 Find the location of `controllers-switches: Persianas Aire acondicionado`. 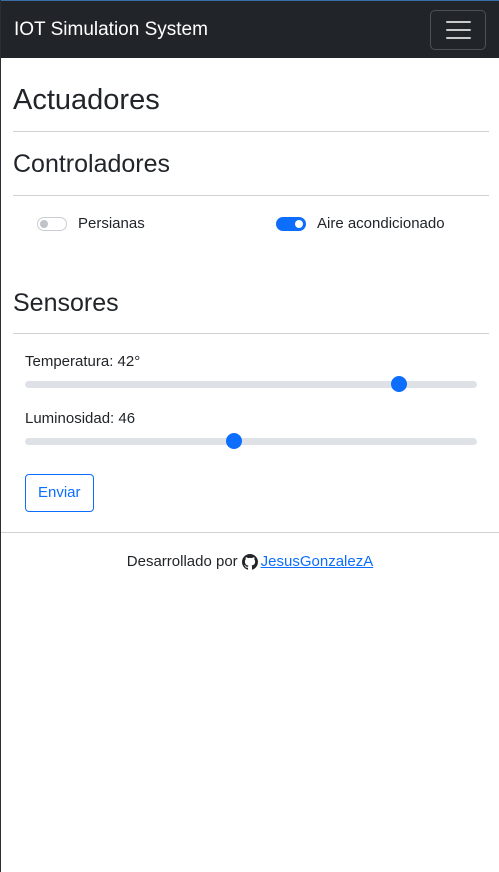

controllers-switches: Persianas Aire acondicionado is located at coordinates (251, 224).